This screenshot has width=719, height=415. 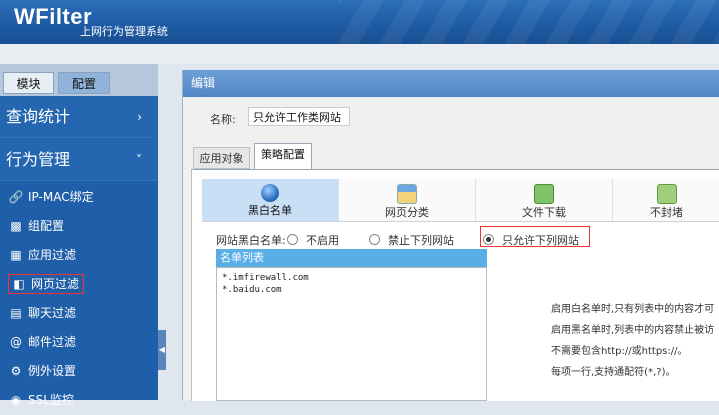 I want to click on sidebar-group-query-stats: 查询统计 ›, so click(x=79, y=117).